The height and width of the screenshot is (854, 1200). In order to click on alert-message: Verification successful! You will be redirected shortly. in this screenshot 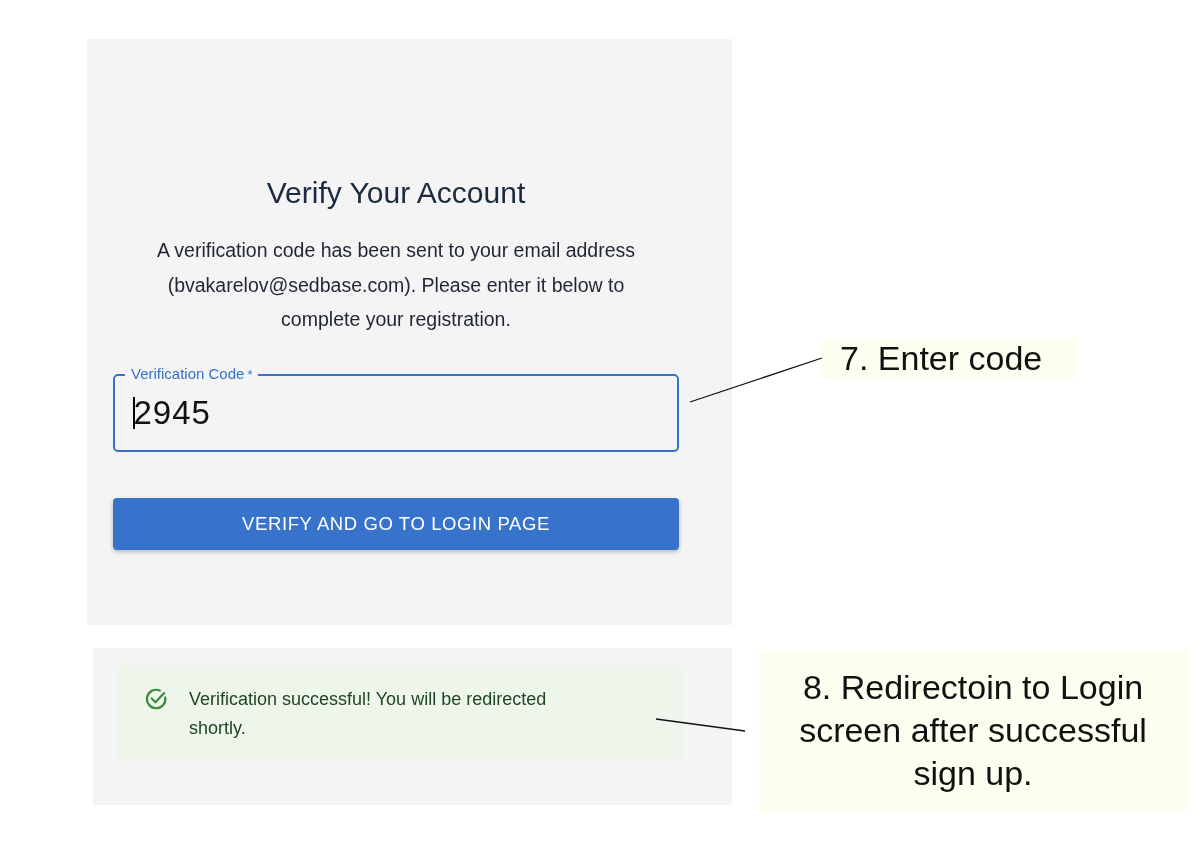, I will do `click(368, 714)`.